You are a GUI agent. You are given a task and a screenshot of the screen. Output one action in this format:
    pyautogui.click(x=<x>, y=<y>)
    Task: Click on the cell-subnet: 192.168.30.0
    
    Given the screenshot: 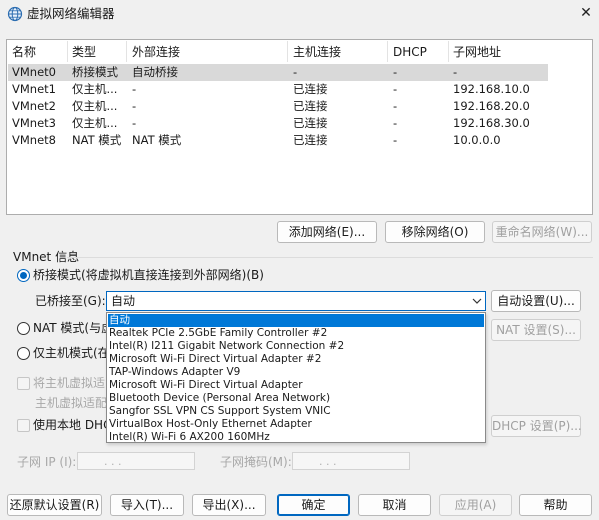 What is the action you would take?
    pyautogui.click(x=491, y=123)
    